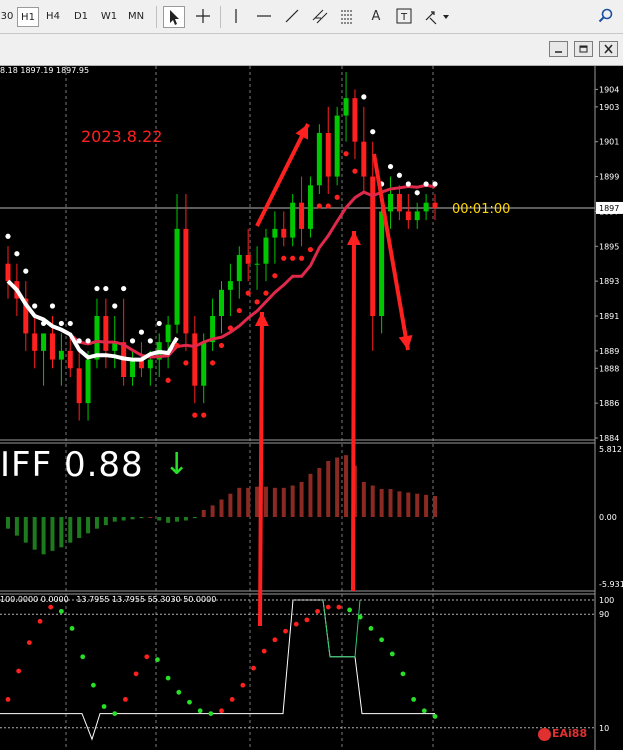 The width and height of the screenshot is (623, 750). What do you see at coordinates (437, 17) in the screenshot?
I see `arrows-icon` at bounding box center [437, 17].